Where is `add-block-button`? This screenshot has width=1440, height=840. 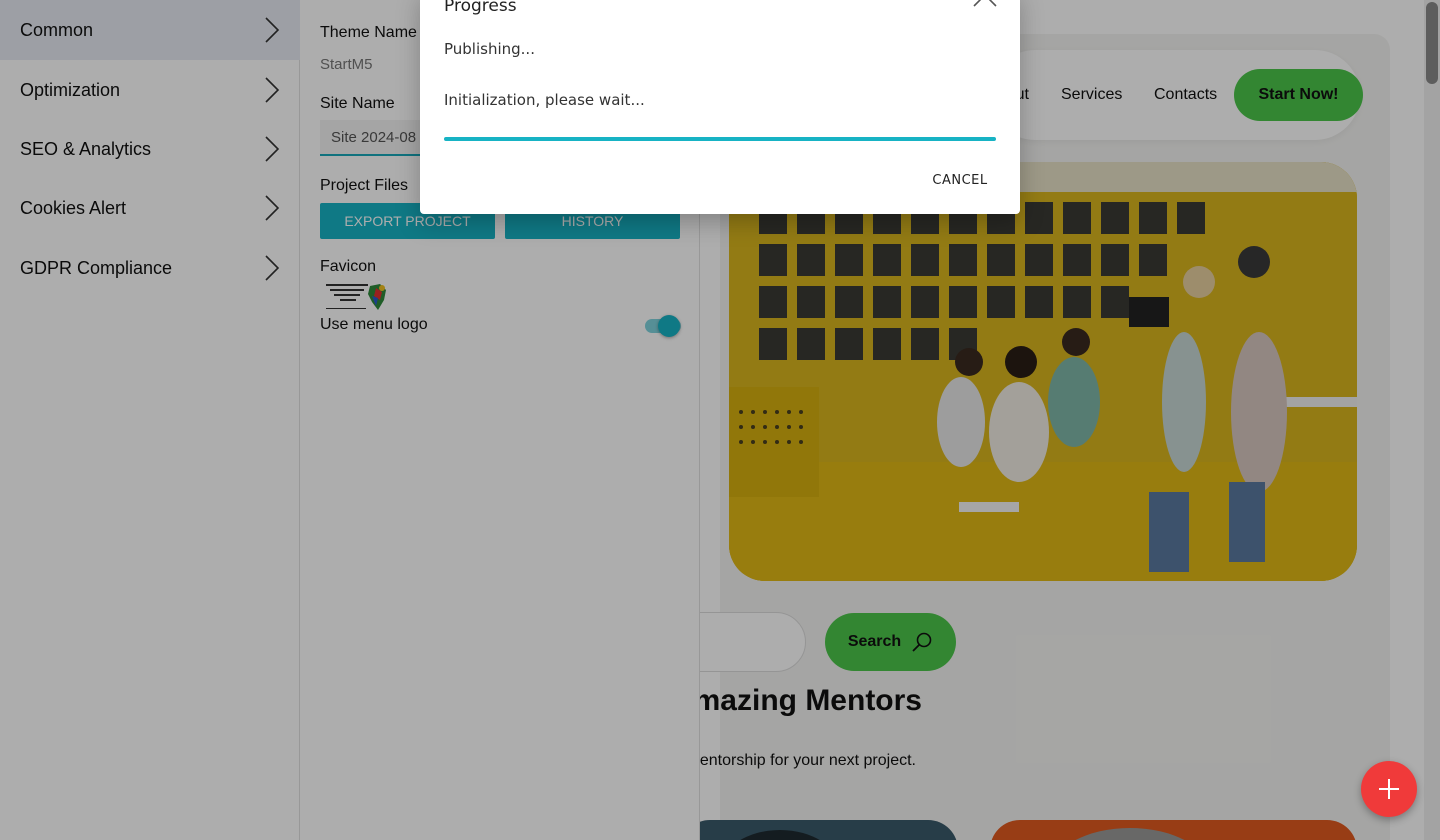 add-block-button is located at coordinates (1389, 789).